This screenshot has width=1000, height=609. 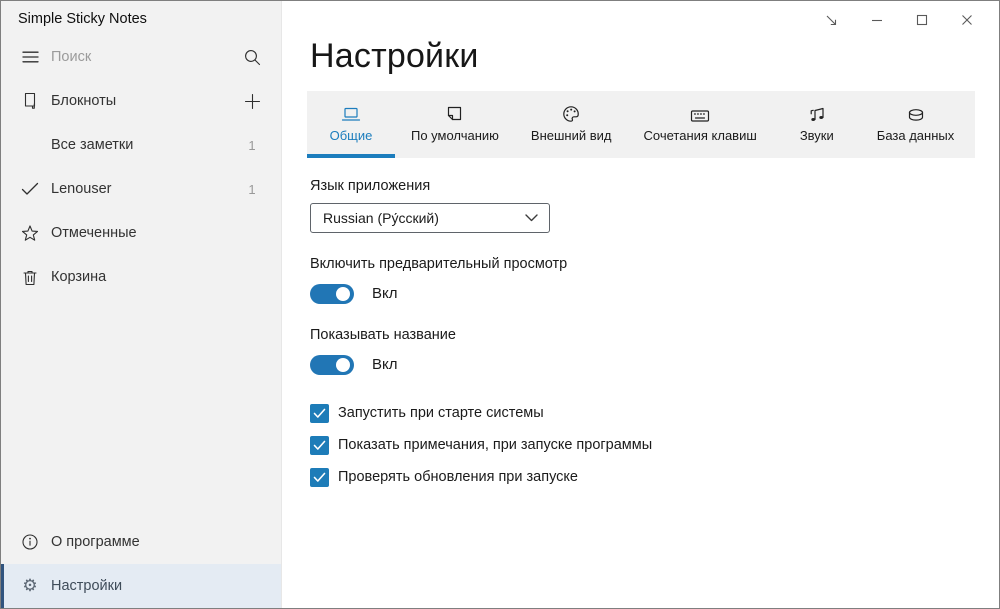 I want to click on language-select: Russian (Ру́сский), so click(x=430, y=218).